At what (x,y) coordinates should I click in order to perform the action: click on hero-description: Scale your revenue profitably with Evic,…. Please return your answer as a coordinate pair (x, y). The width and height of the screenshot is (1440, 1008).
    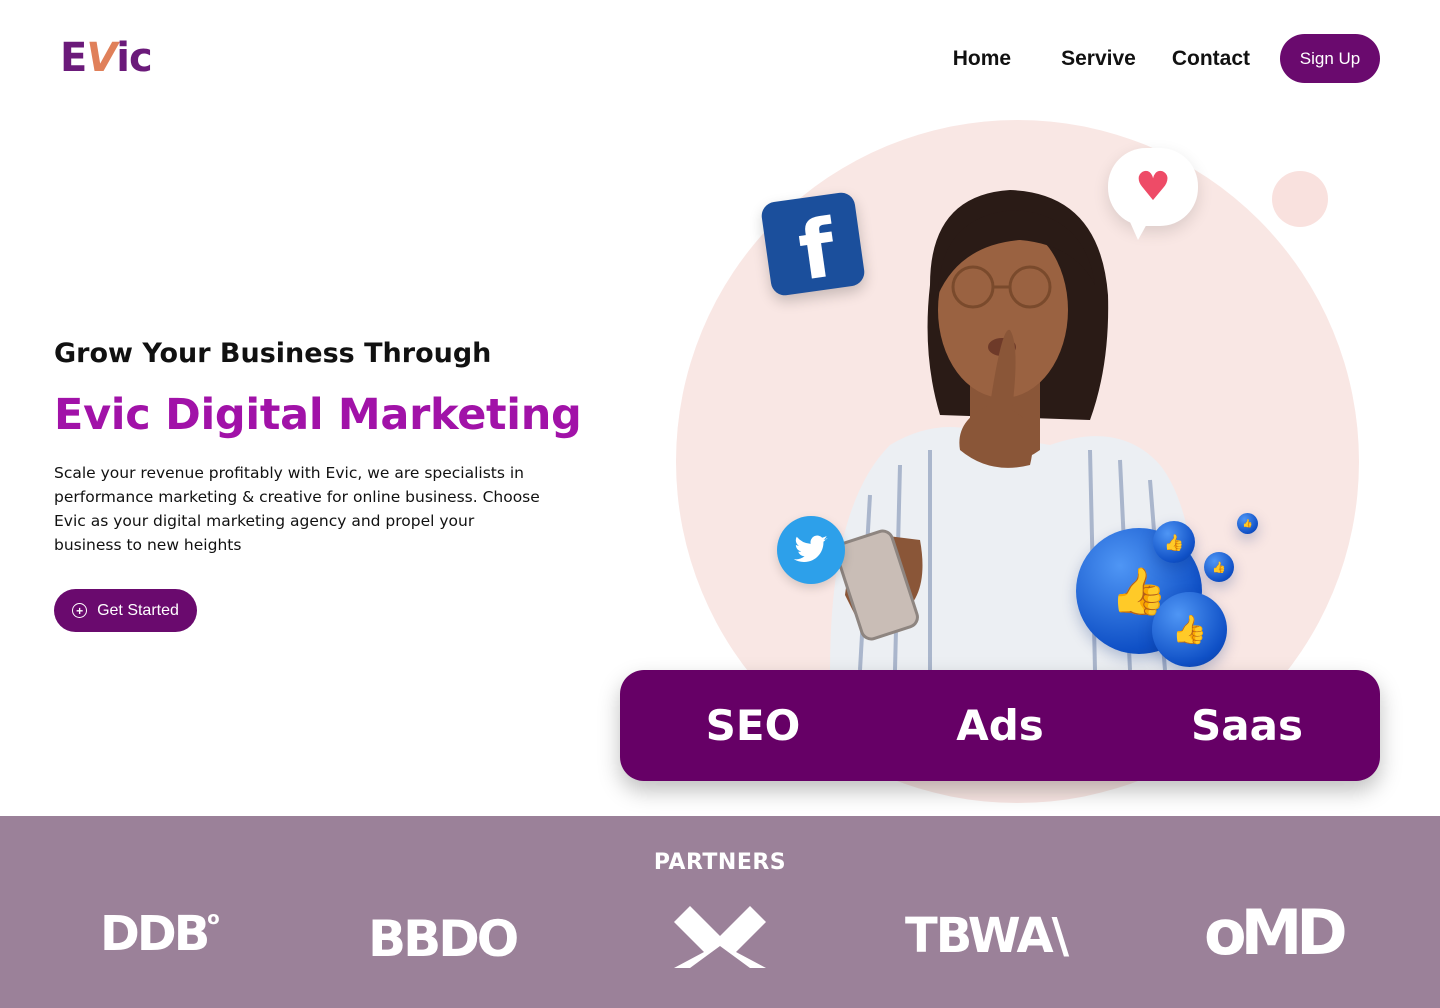
    Looking at the image, I should click on (297, 509).